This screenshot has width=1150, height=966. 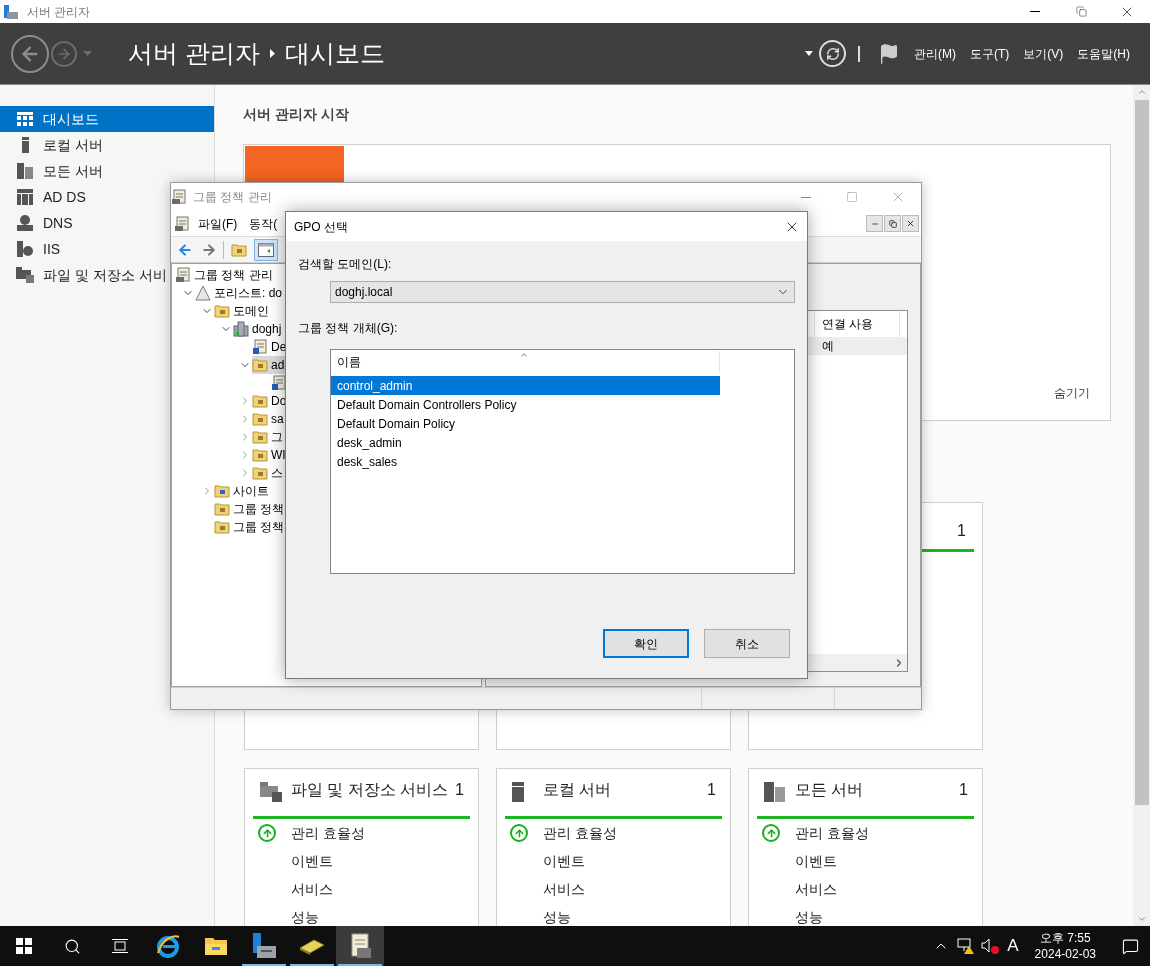 I want to click on tree-item: 포리스트: do, so click(x=239, y=293).